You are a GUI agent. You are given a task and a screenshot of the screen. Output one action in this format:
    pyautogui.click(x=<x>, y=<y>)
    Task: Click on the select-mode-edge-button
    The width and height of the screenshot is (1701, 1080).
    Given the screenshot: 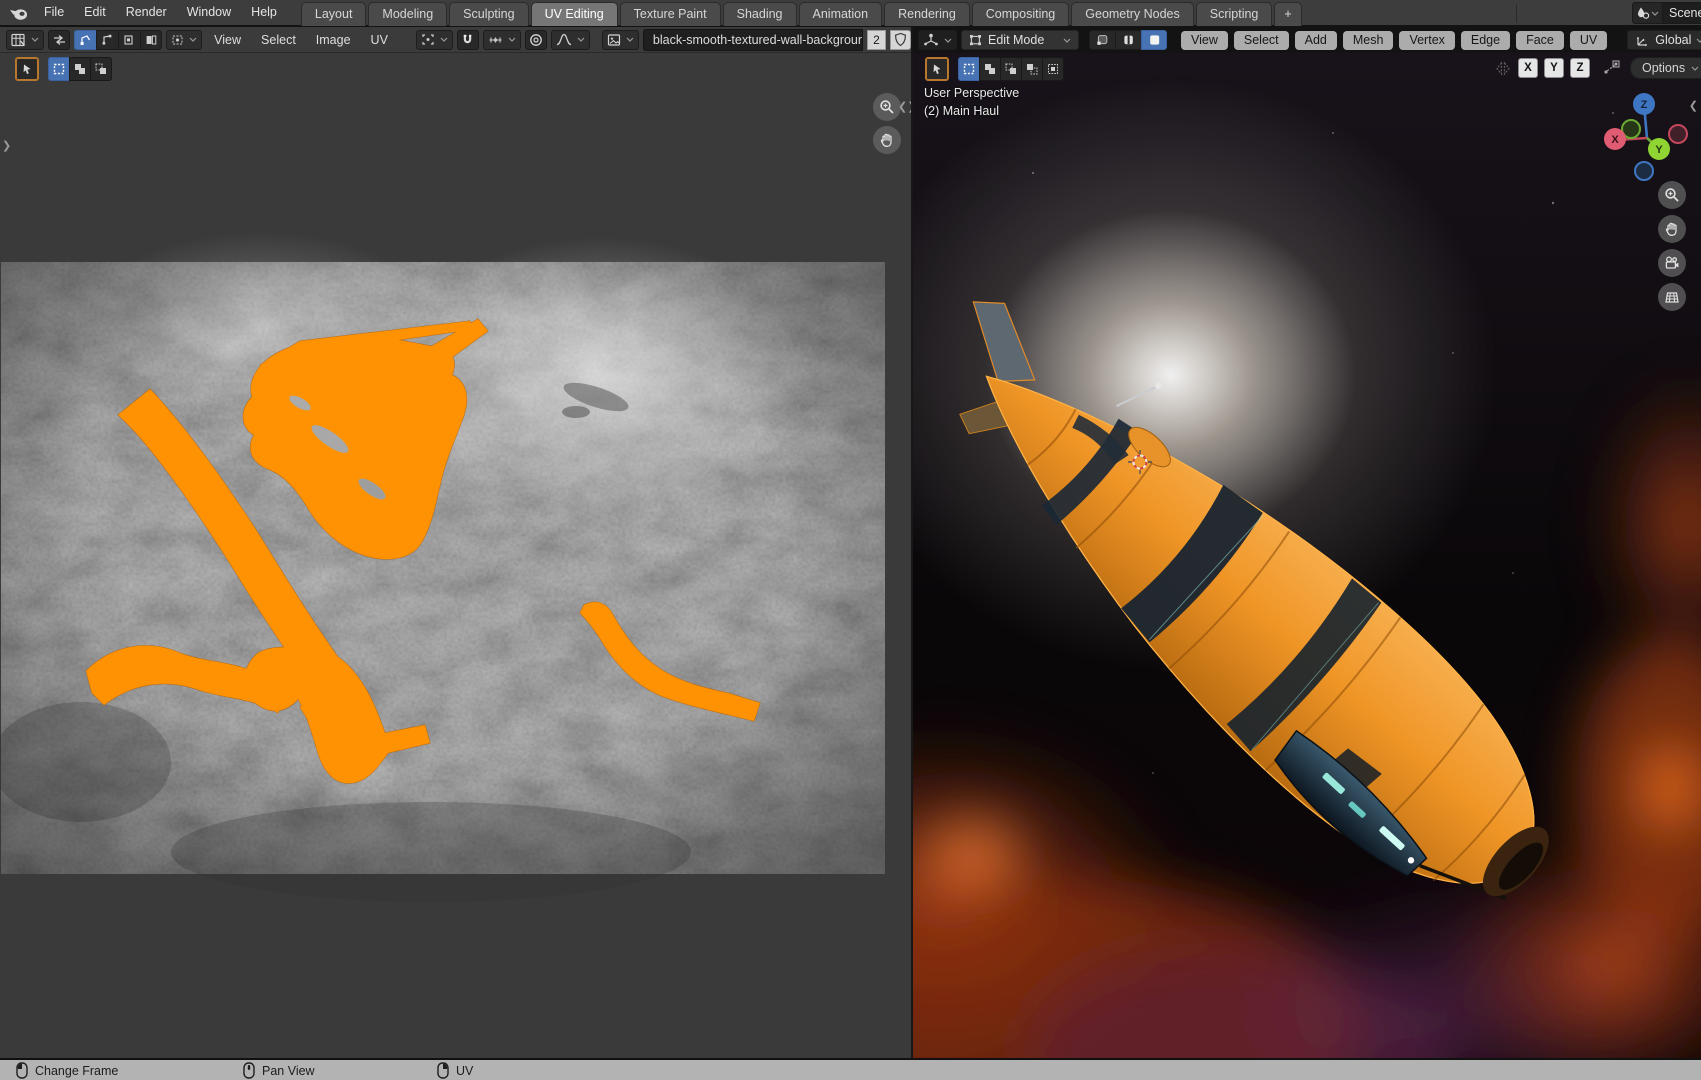 What is the action you would take?
    pyautogui.click(x=1128, y=40)
    